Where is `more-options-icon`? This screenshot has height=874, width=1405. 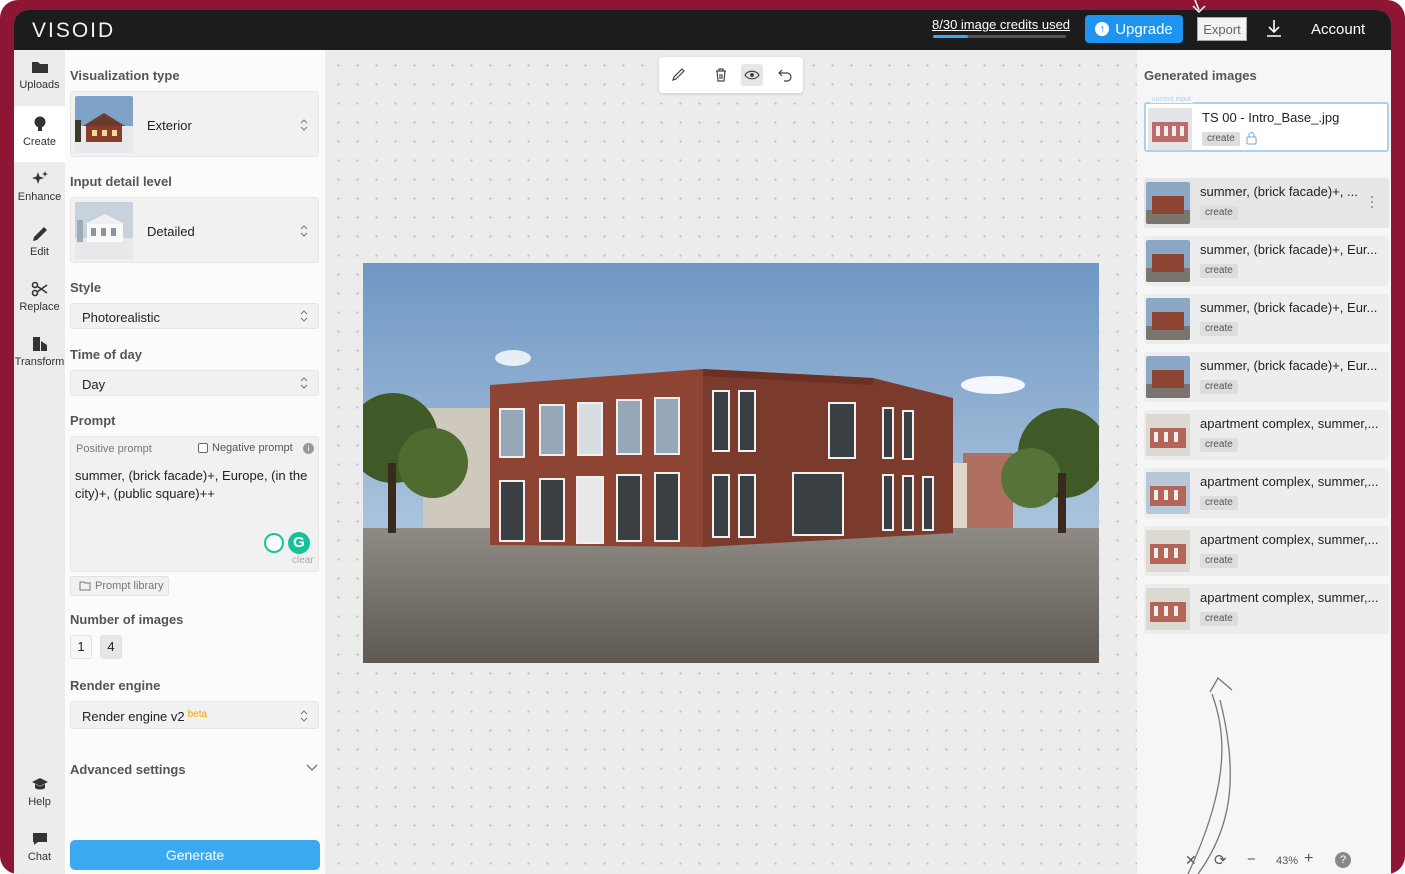 more-options-icon is located at coordinates (1372, 202).